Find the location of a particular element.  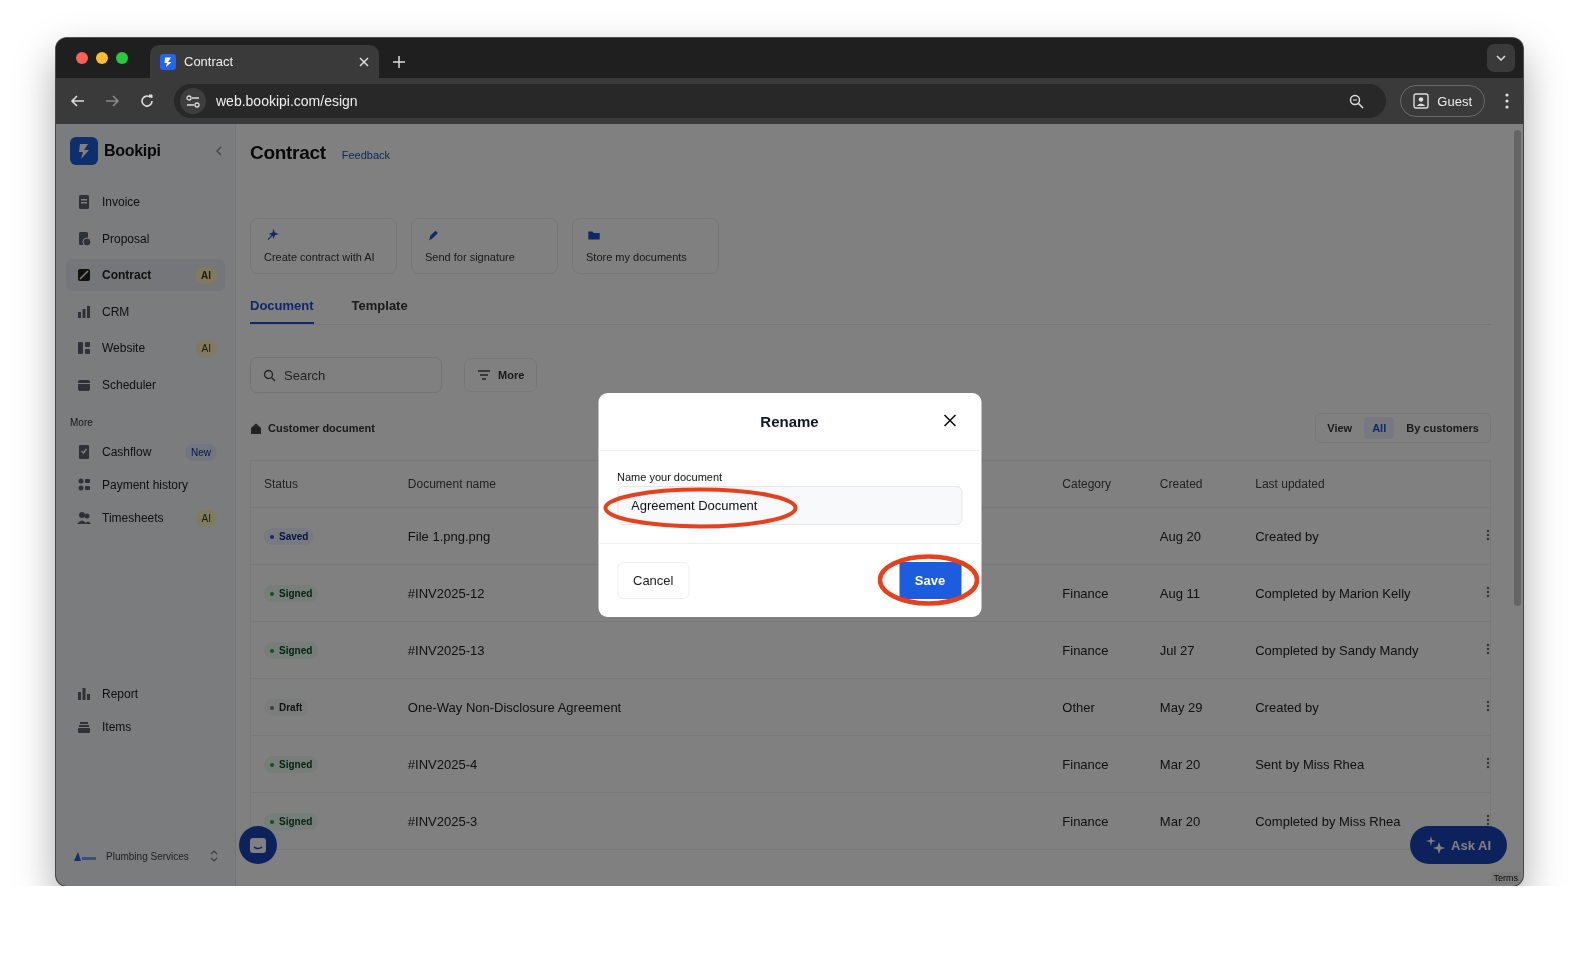

sidebar-item: Proposal is located at coordinates (145, 238).